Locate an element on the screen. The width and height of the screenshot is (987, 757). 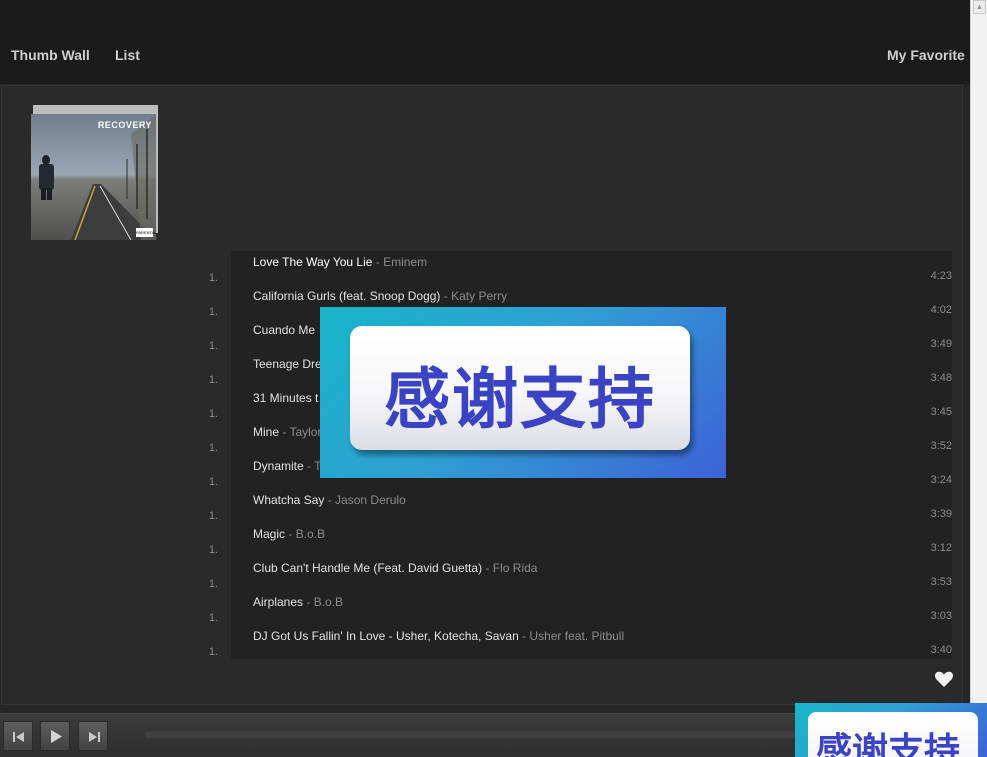
track-row: Magic - B.o.B is located at coordinates (289, 534).